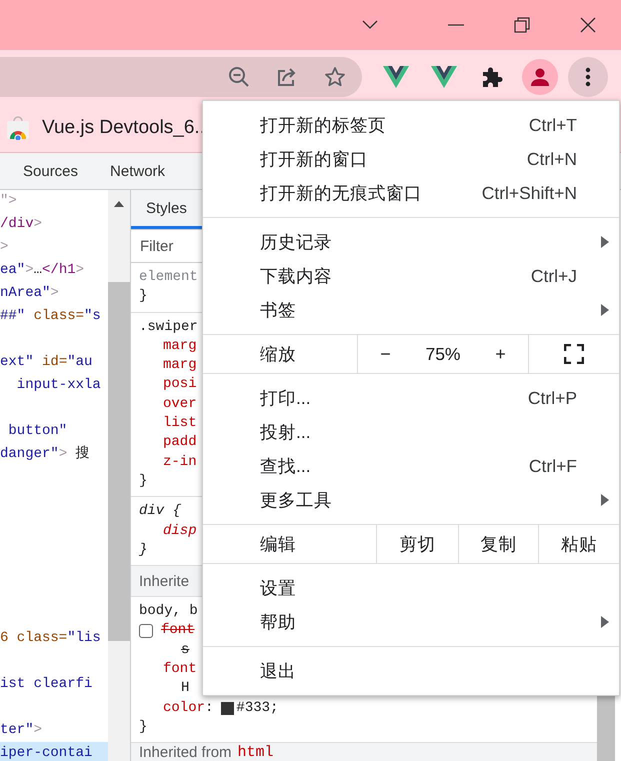 The width and height of the screenshot is (621, 761). What do you see at coordinates (45, 454) in the screenshot?
I see `code-line: danger"> 搜` at bounding box center [45, 454].